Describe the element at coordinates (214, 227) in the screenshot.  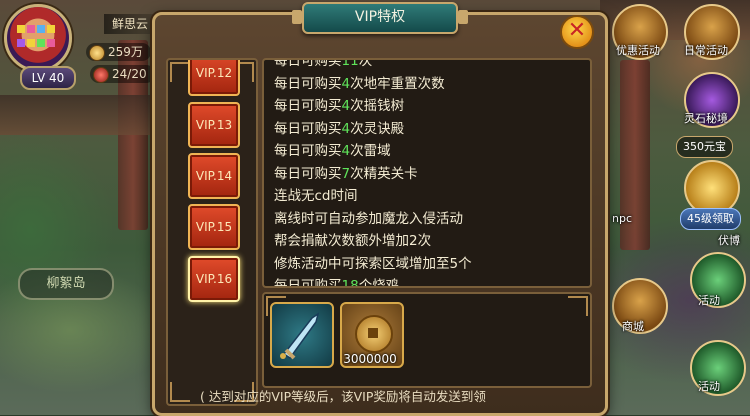
I see `tab-vip-15: VIP.15` at that location.